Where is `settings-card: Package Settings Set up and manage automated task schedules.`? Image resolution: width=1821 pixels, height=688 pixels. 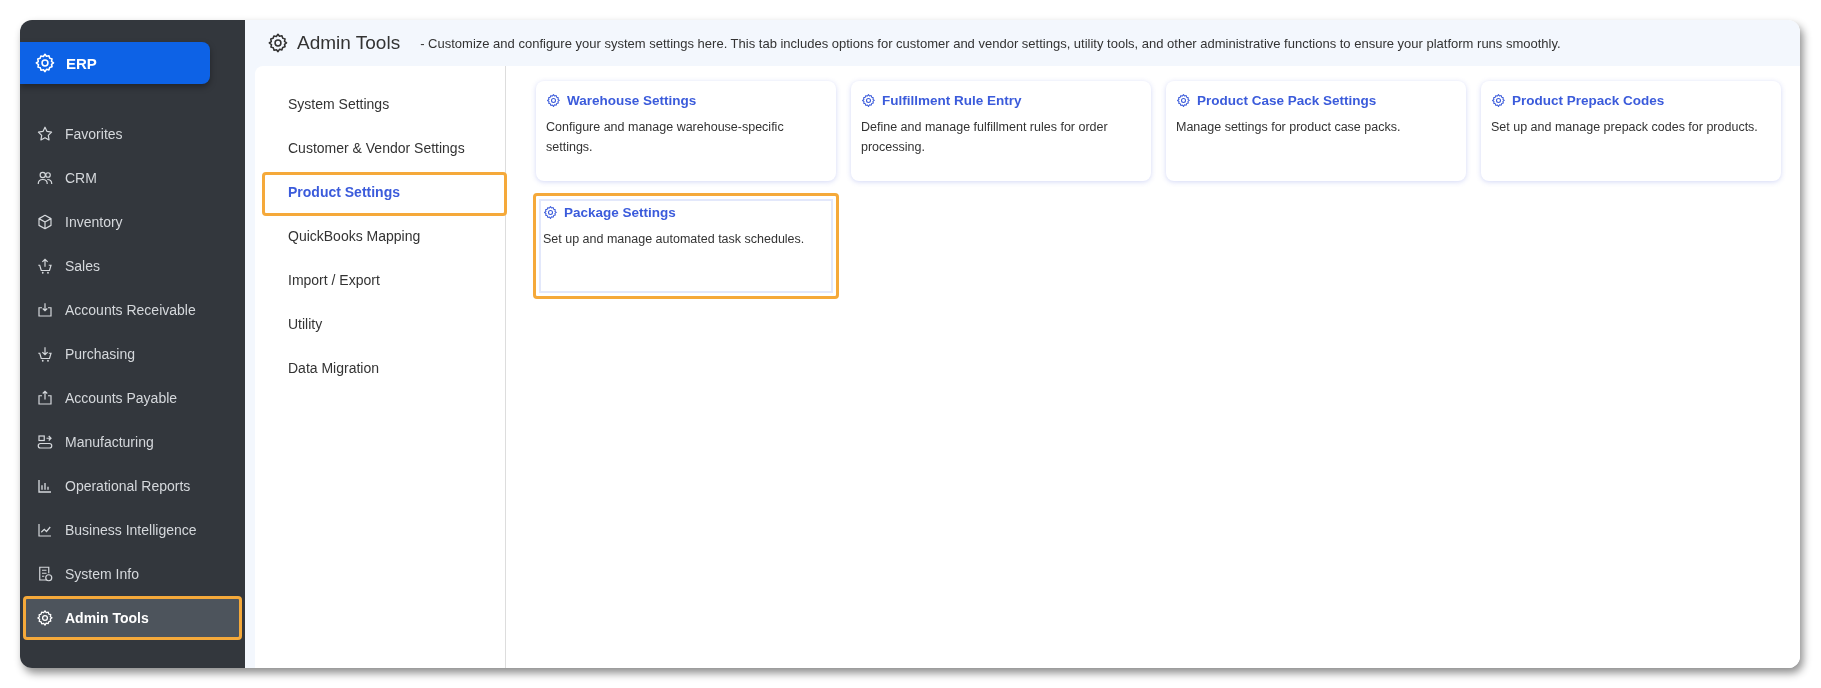
settings-card: Package Settings Set up and manage automated task schedules. is located at coordinates (686, 246).